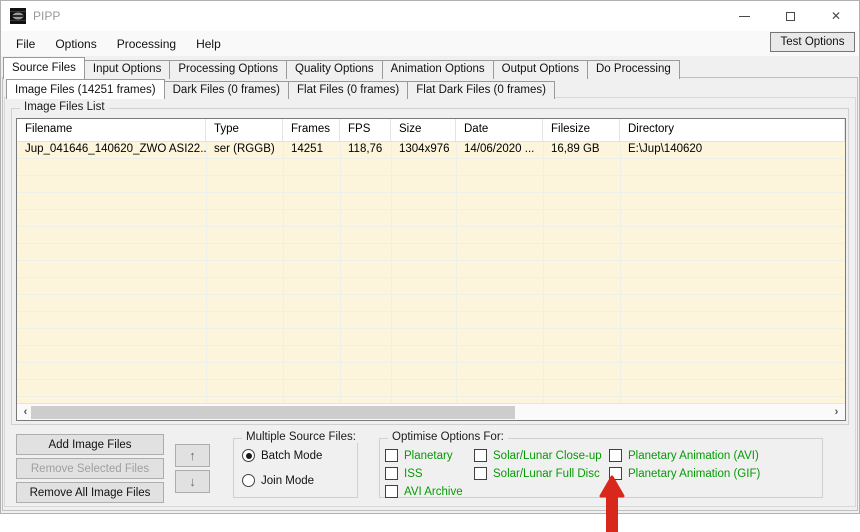 This screenshot has width=860, height=532. Describe the element at coordinates (90, 444) in the screenshot. I see `add-image-files-button: Add Image Files` at that location.